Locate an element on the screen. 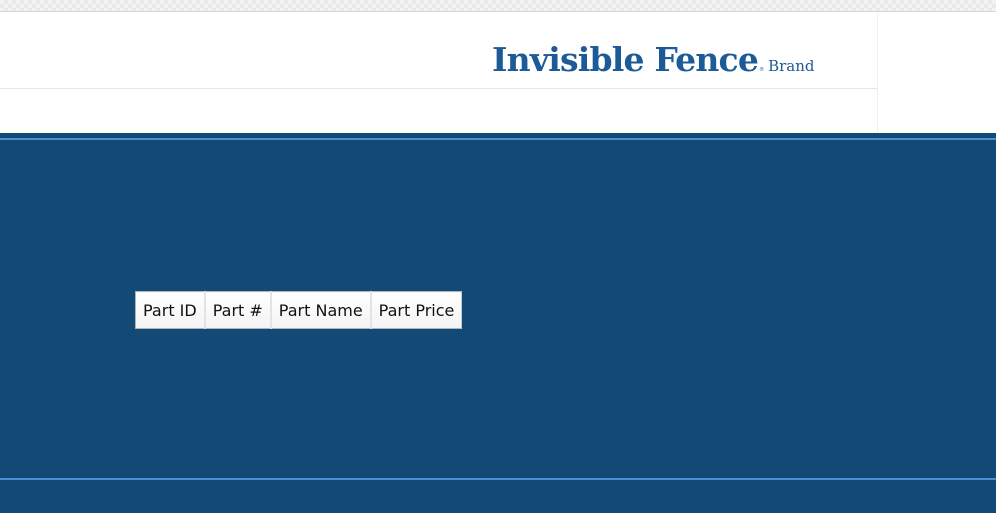 The height and width of the screenshot is (513, 996). logo-registered-mark: ® is located at coordinates (762, 70).